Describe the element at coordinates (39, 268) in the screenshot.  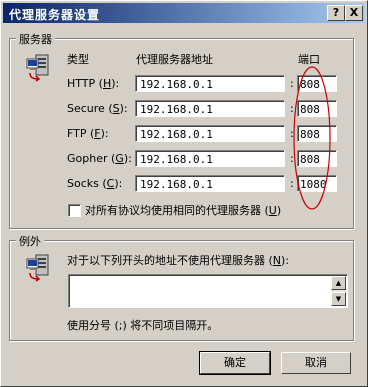
I see `exceptions-server-icon` at that location.